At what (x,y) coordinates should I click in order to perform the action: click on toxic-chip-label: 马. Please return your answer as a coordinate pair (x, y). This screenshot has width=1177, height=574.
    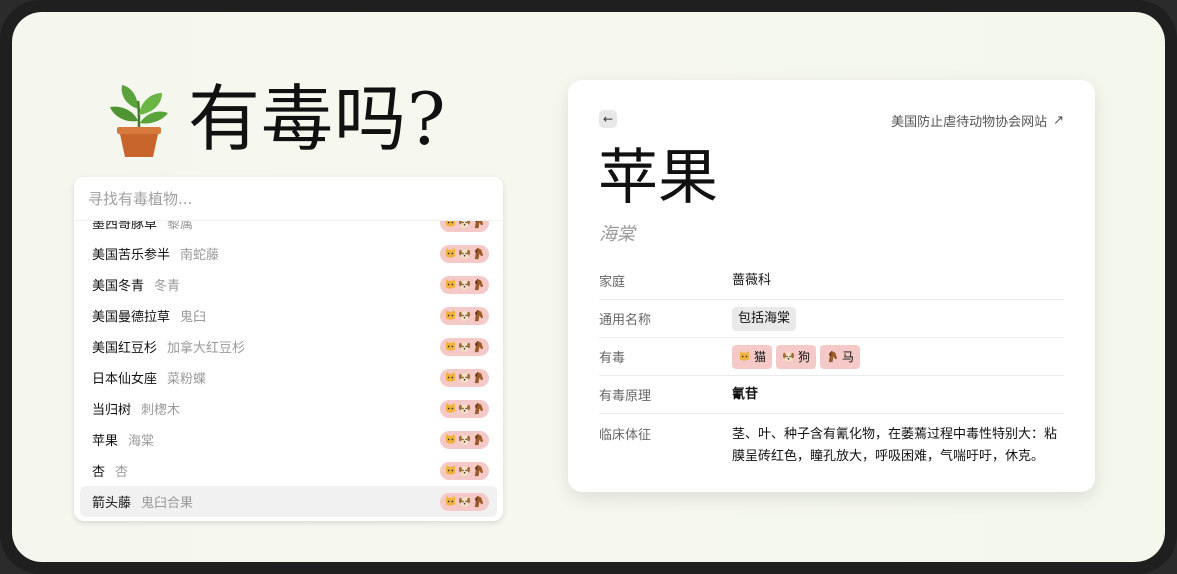
    Looking at the image, I should click on (848, 356).